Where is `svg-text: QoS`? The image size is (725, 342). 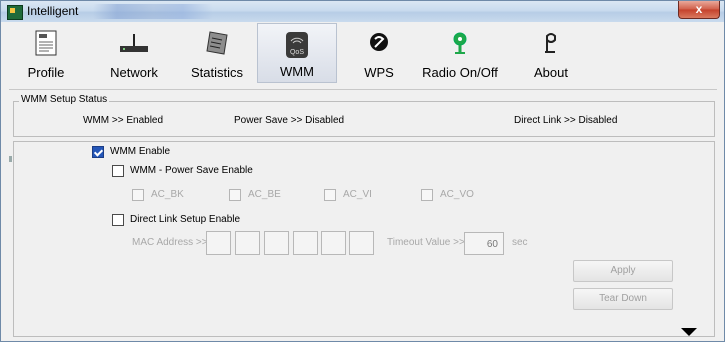
svg-text: QoS is located at coordinates (297, 52).